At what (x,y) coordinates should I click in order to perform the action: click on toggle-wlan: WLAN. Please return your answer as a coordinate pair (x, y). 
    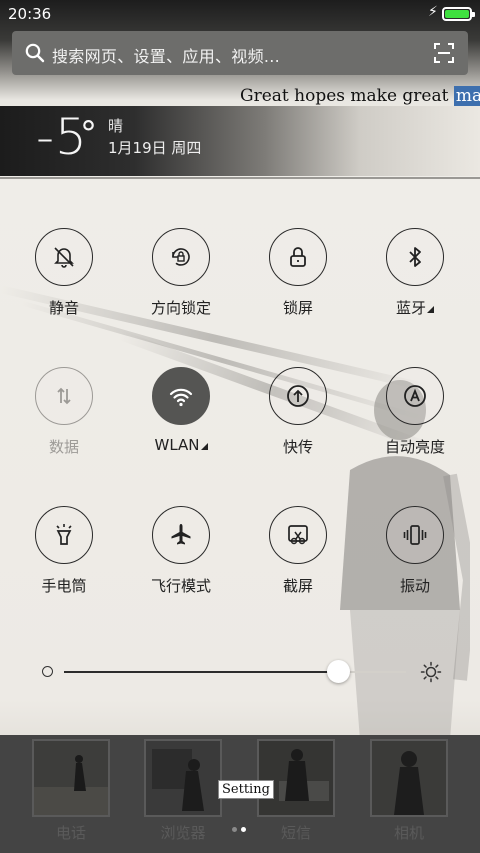
    Looking at the image, I should click on (181, 410).